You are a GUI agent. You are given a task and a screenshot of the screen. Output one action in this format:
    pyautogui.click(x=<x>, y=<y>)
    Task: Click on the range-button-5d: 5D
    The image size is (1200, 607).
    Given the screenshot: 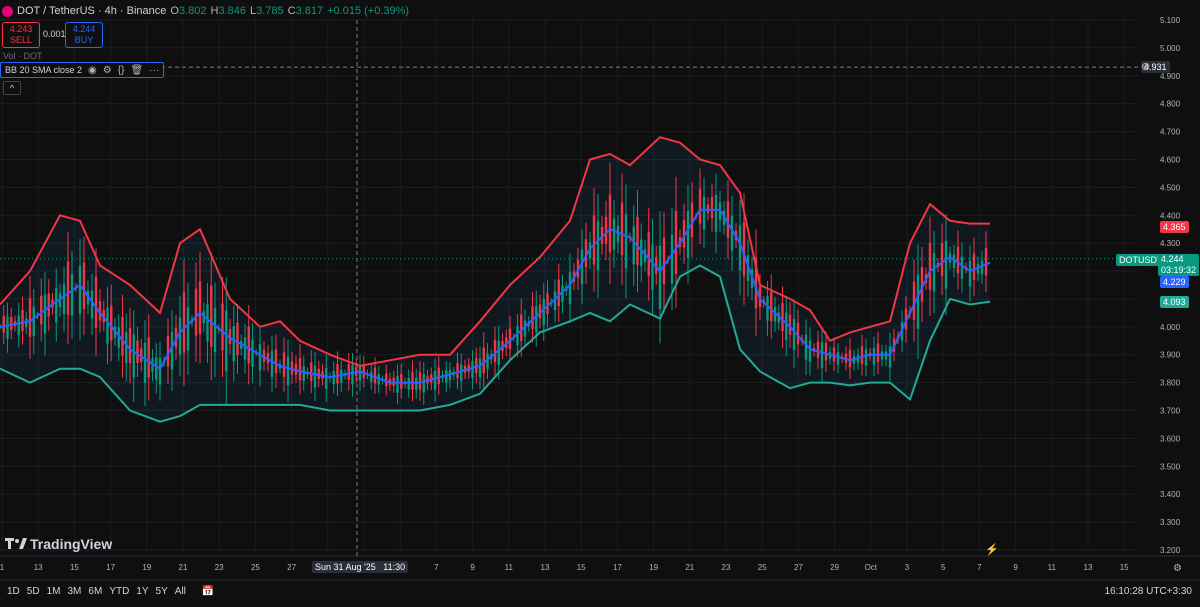 What is the action you would take?
    pyautogui.click(x=33, y=591)
    